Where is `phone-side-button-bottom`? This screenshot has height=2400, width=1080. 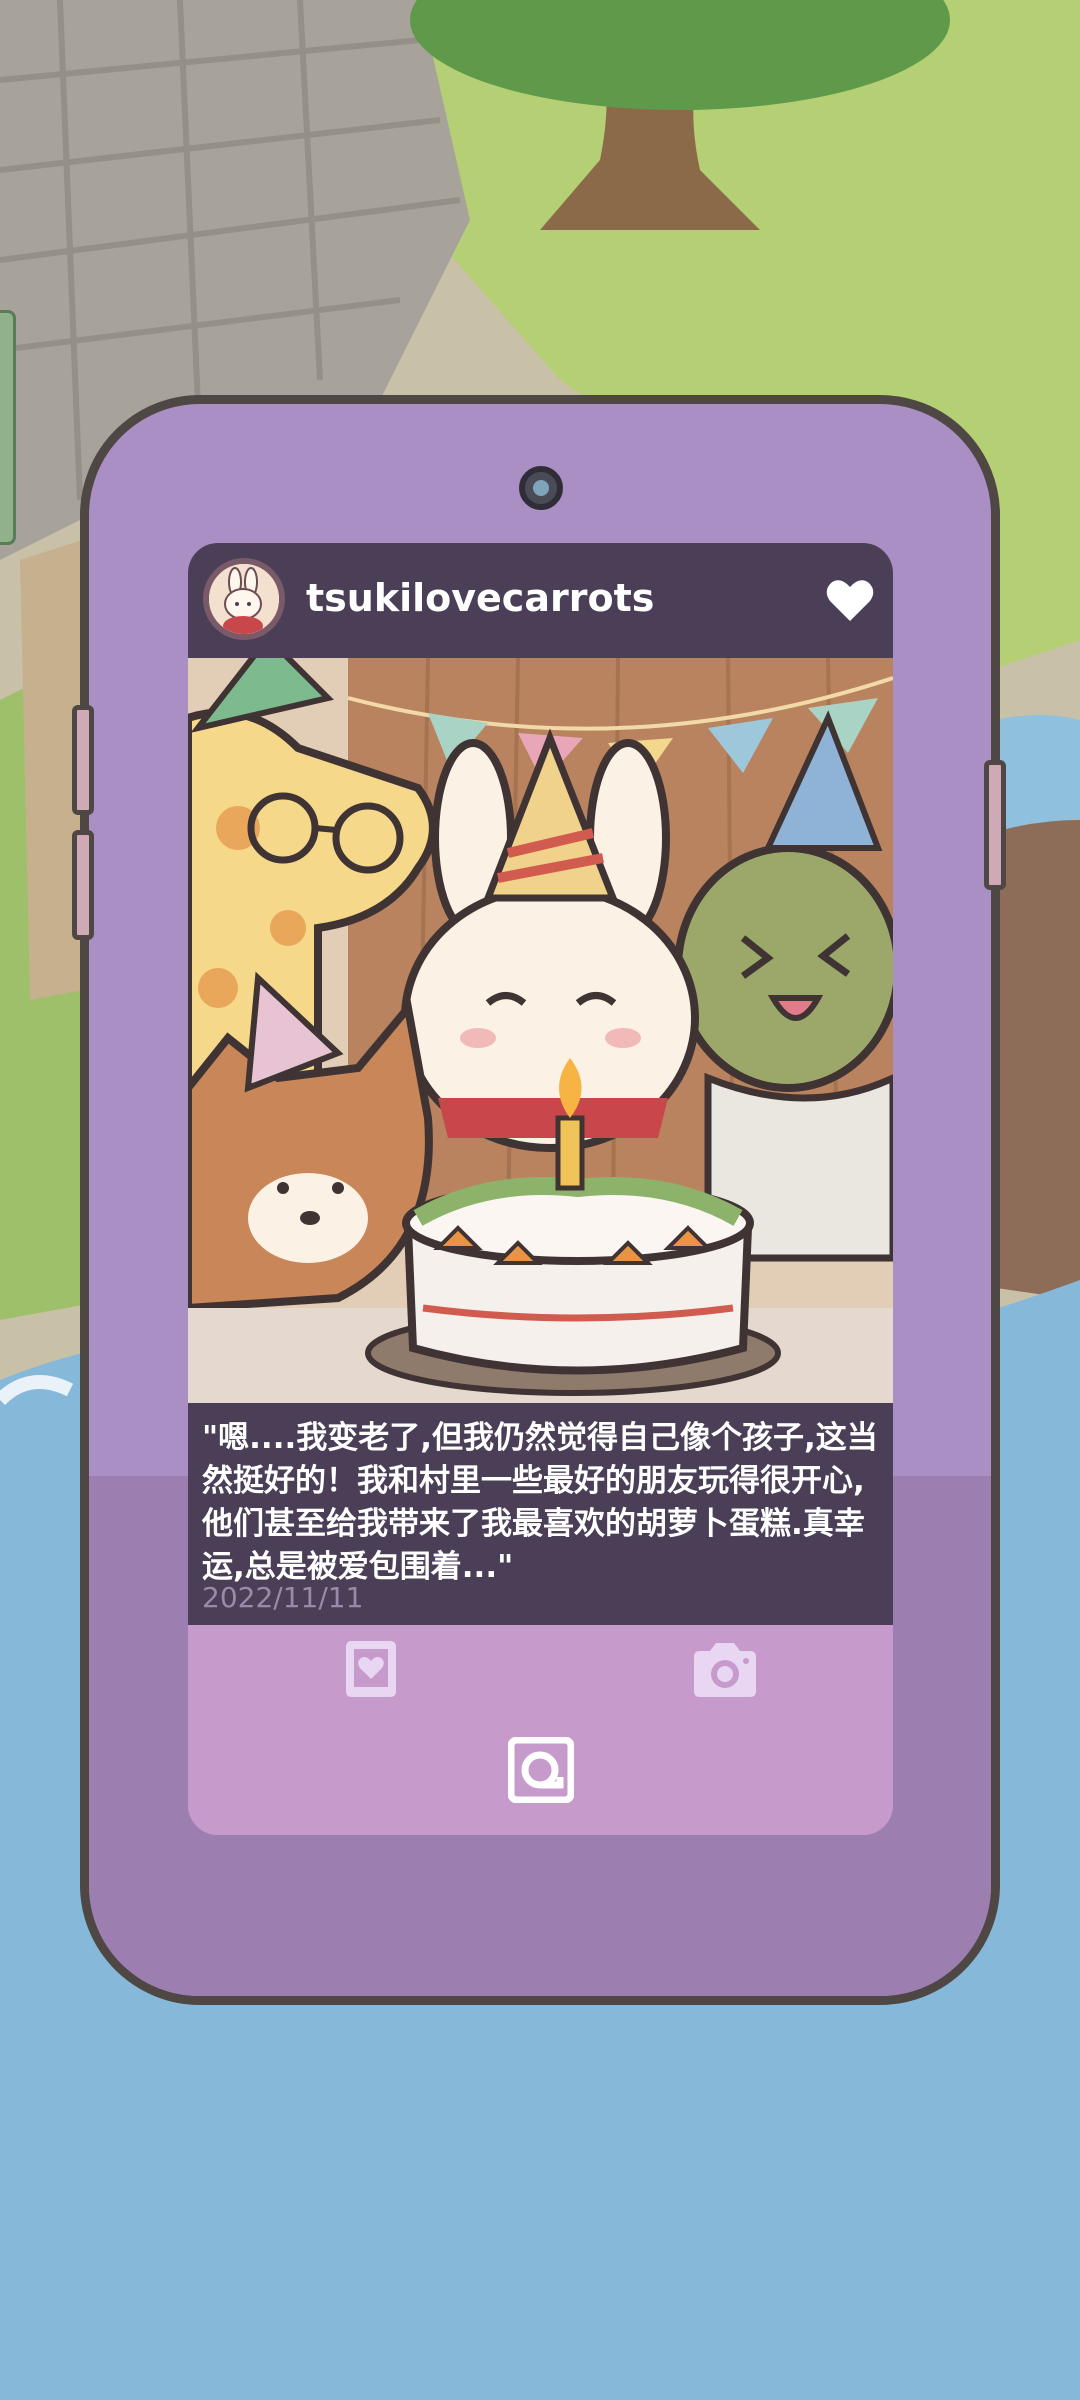 phone-side-button-bottom is located at coordinates (83, 885).